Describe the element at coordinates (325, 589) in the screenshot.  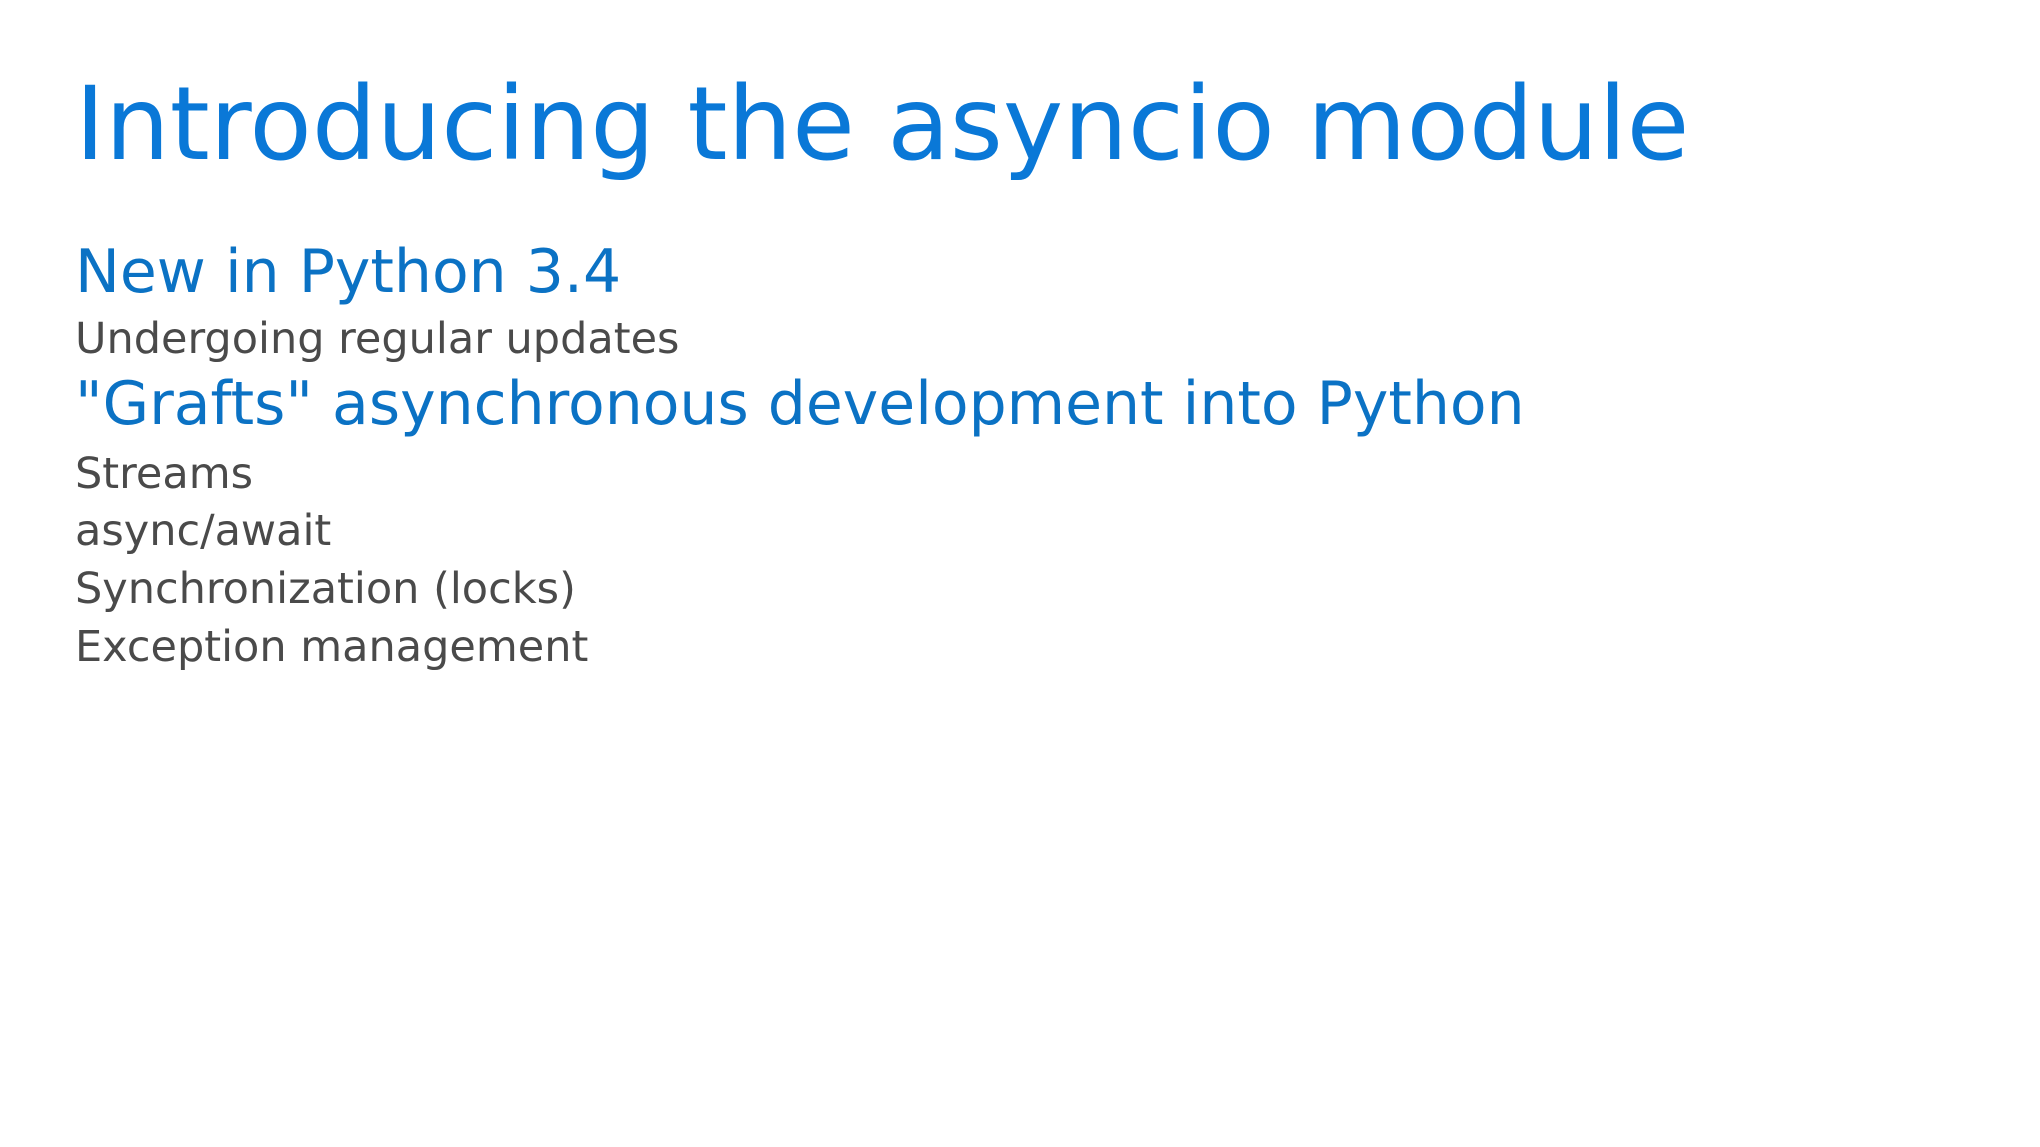
I see `bullet-synchronization: Synchronization (locks)` at that location.